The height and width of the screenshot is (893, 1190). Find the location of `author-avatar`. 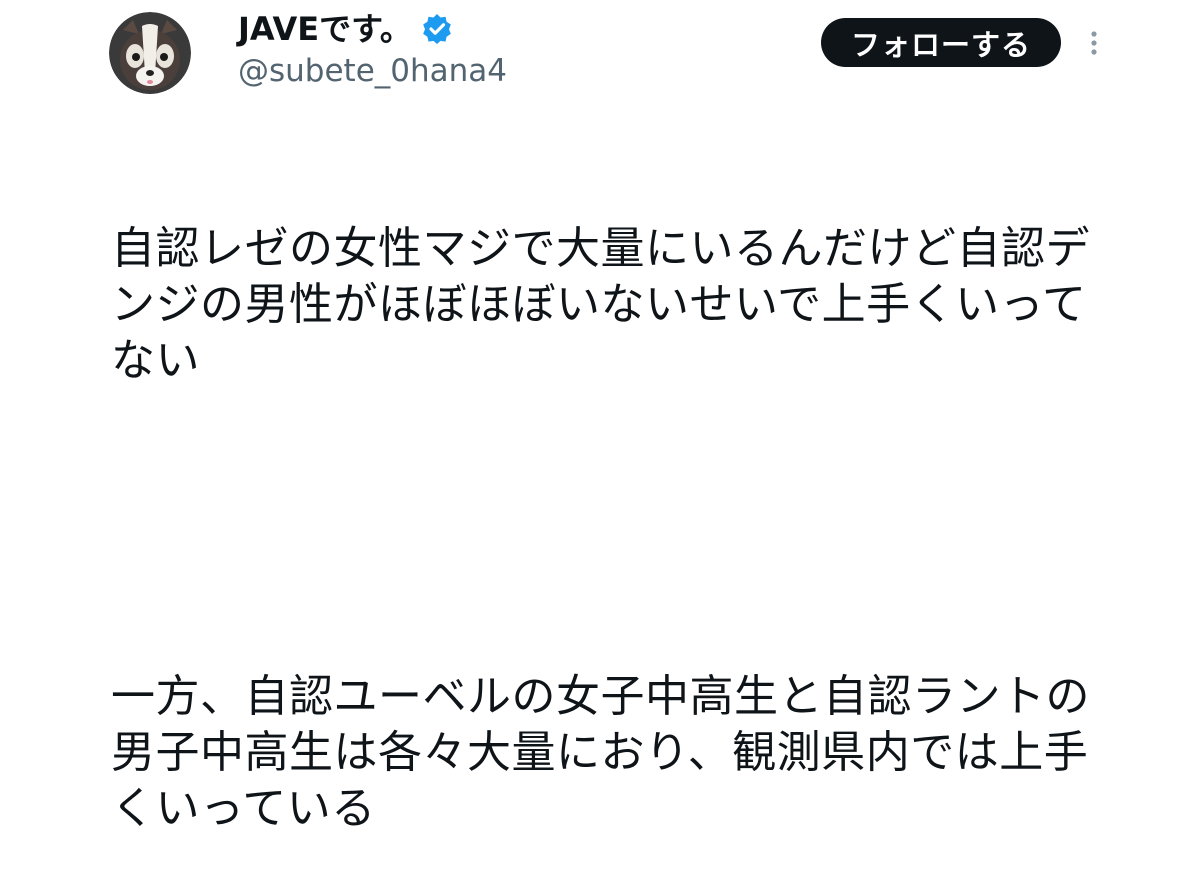

author-avatar is located at coordinates (150, 53).